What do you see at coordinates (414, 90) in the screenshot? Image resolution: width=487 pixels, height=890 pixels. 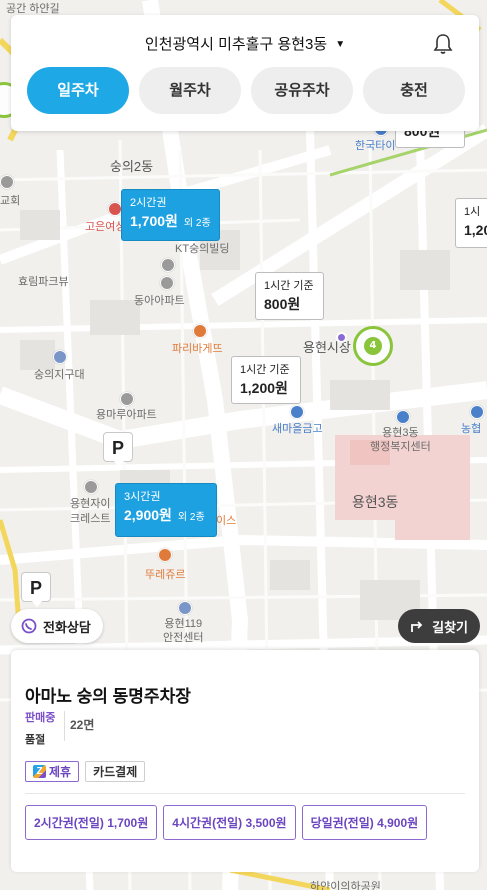 I see `tab-charging: 충전` at bounding box center [414, 90].